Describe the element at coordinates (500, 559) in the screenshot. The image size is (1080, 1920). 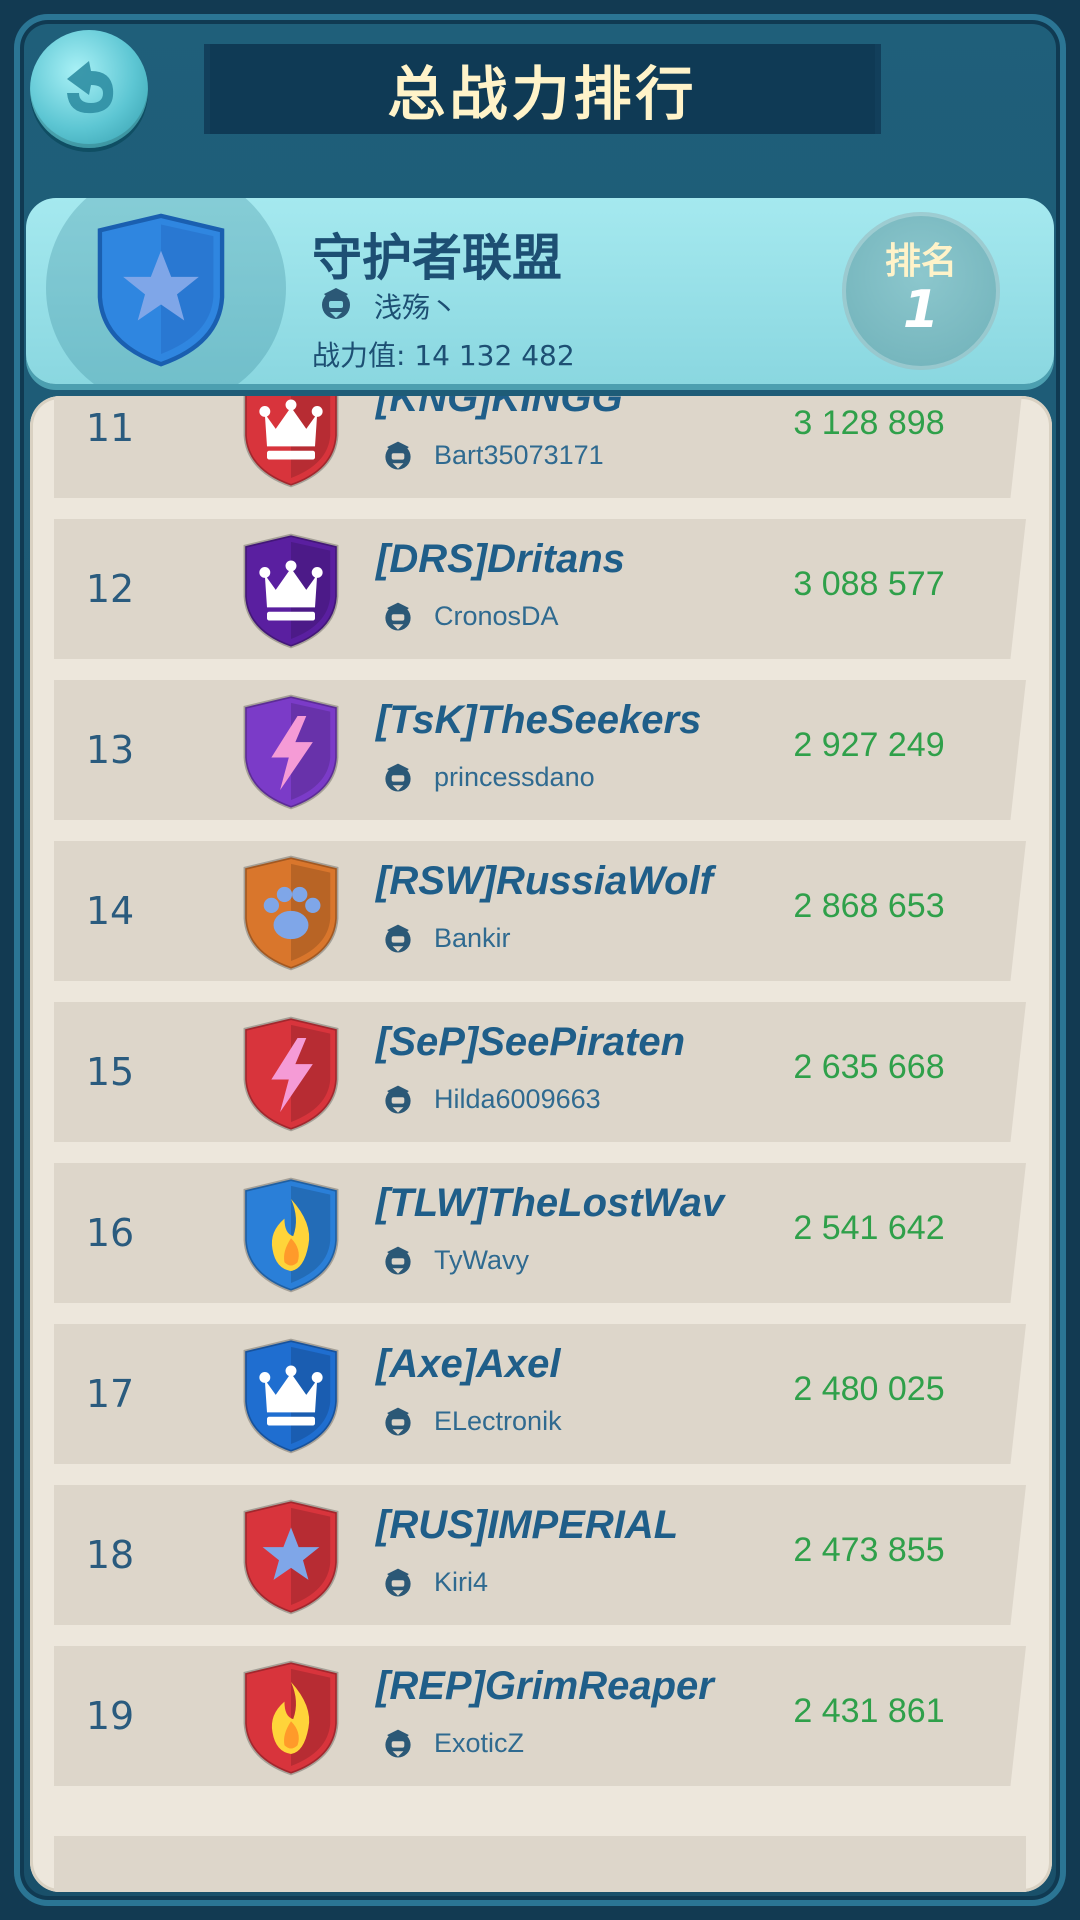
I see `row-guild-name: [DRS]Dritans` at that location.